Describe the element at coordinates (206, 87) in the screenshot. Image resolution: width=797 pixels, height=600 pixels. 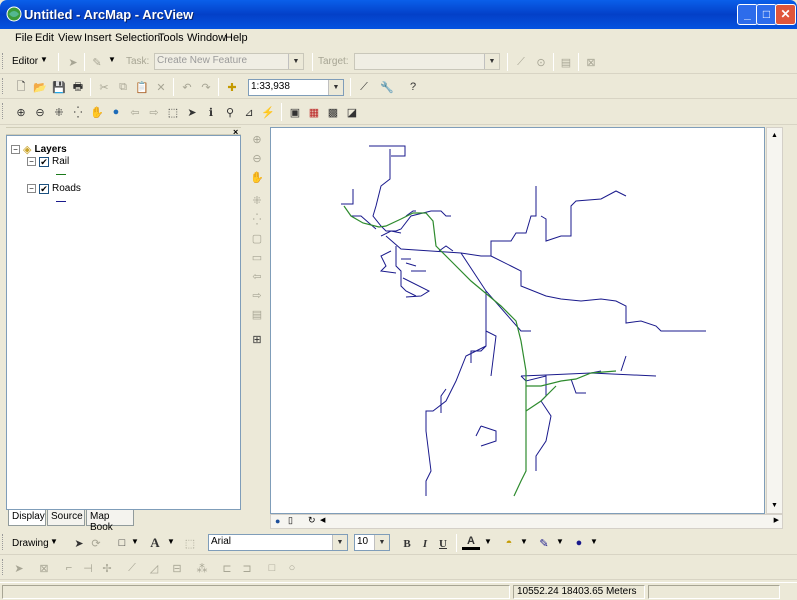
I see `redo-icon: ↷` at that location.